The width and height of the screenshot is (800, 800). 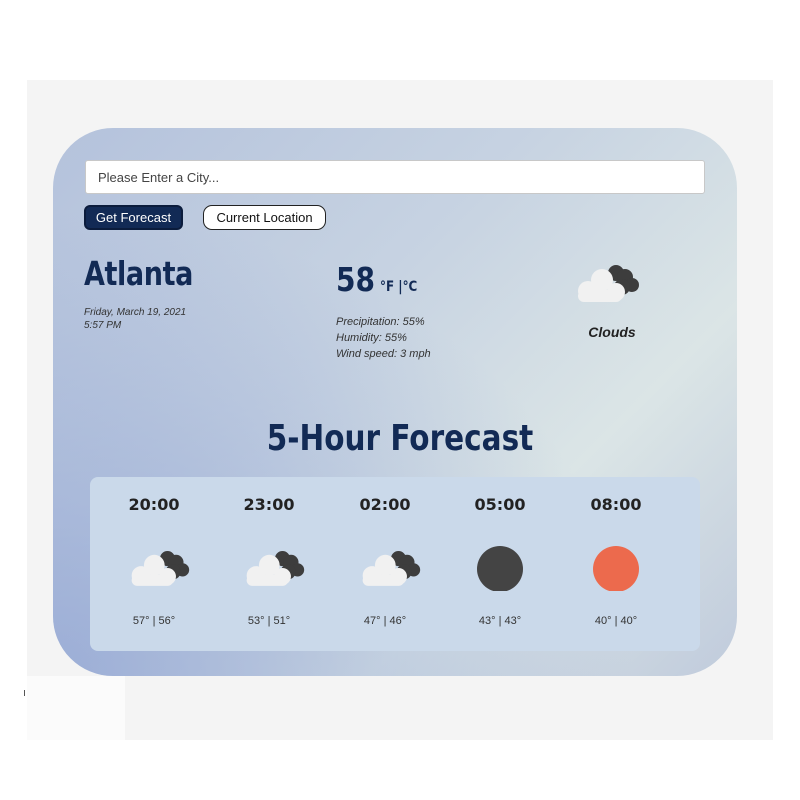 I want to click on forecast-hour-time: 23:00, so click(x=269, y=504).